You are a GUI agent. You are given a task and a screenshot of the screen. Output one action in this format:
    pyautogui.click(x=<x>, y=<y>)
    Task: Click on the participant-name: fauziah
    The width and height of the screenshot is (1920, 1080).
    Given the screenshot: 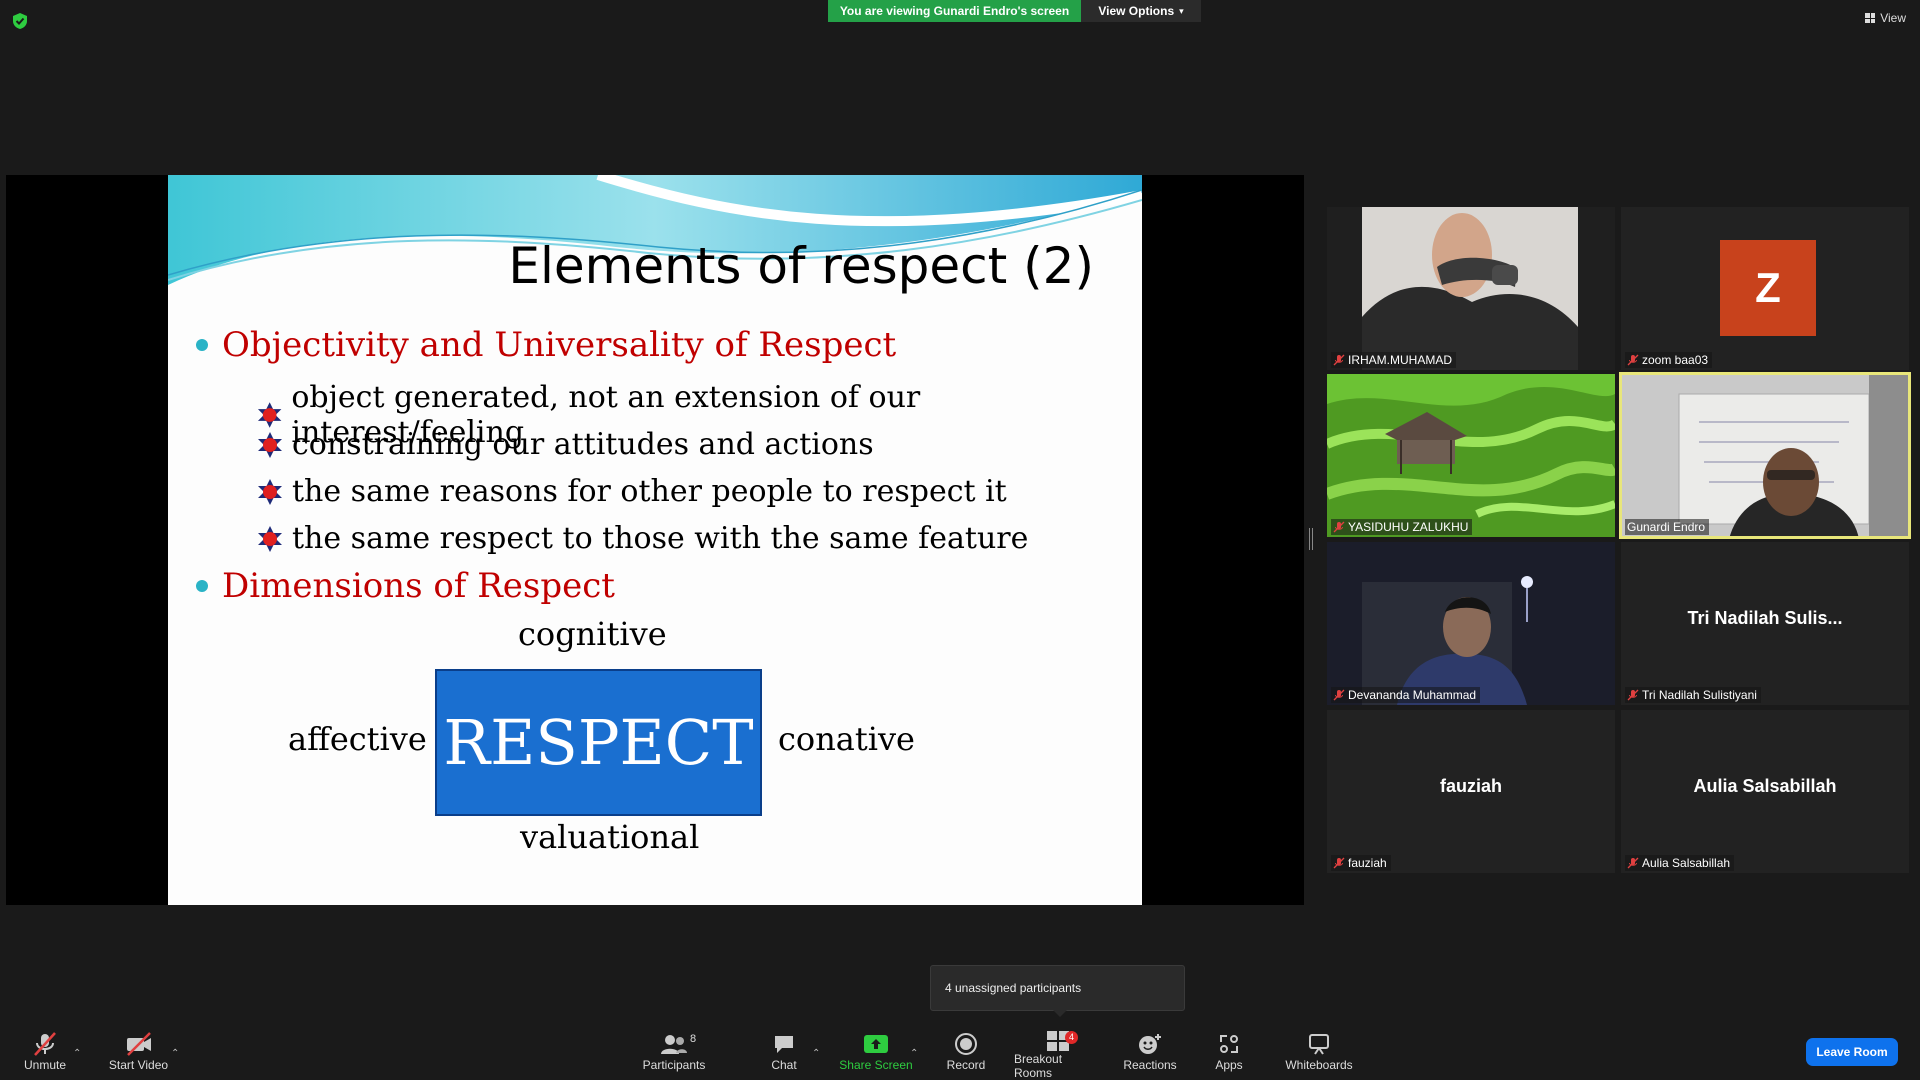 What is the action you would take?
    pyautogui.click(x=1367, y=863)
    